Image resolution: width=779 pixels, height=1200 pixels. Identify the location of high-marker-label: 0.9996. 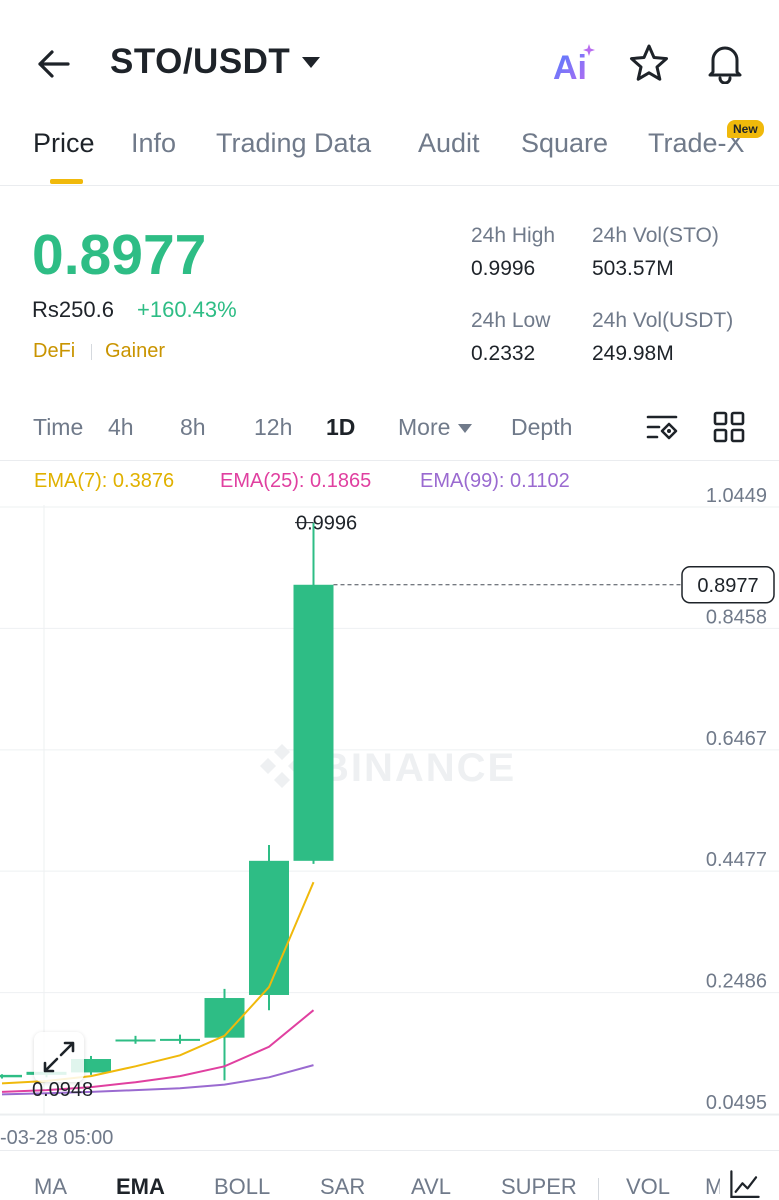
(326, 524).